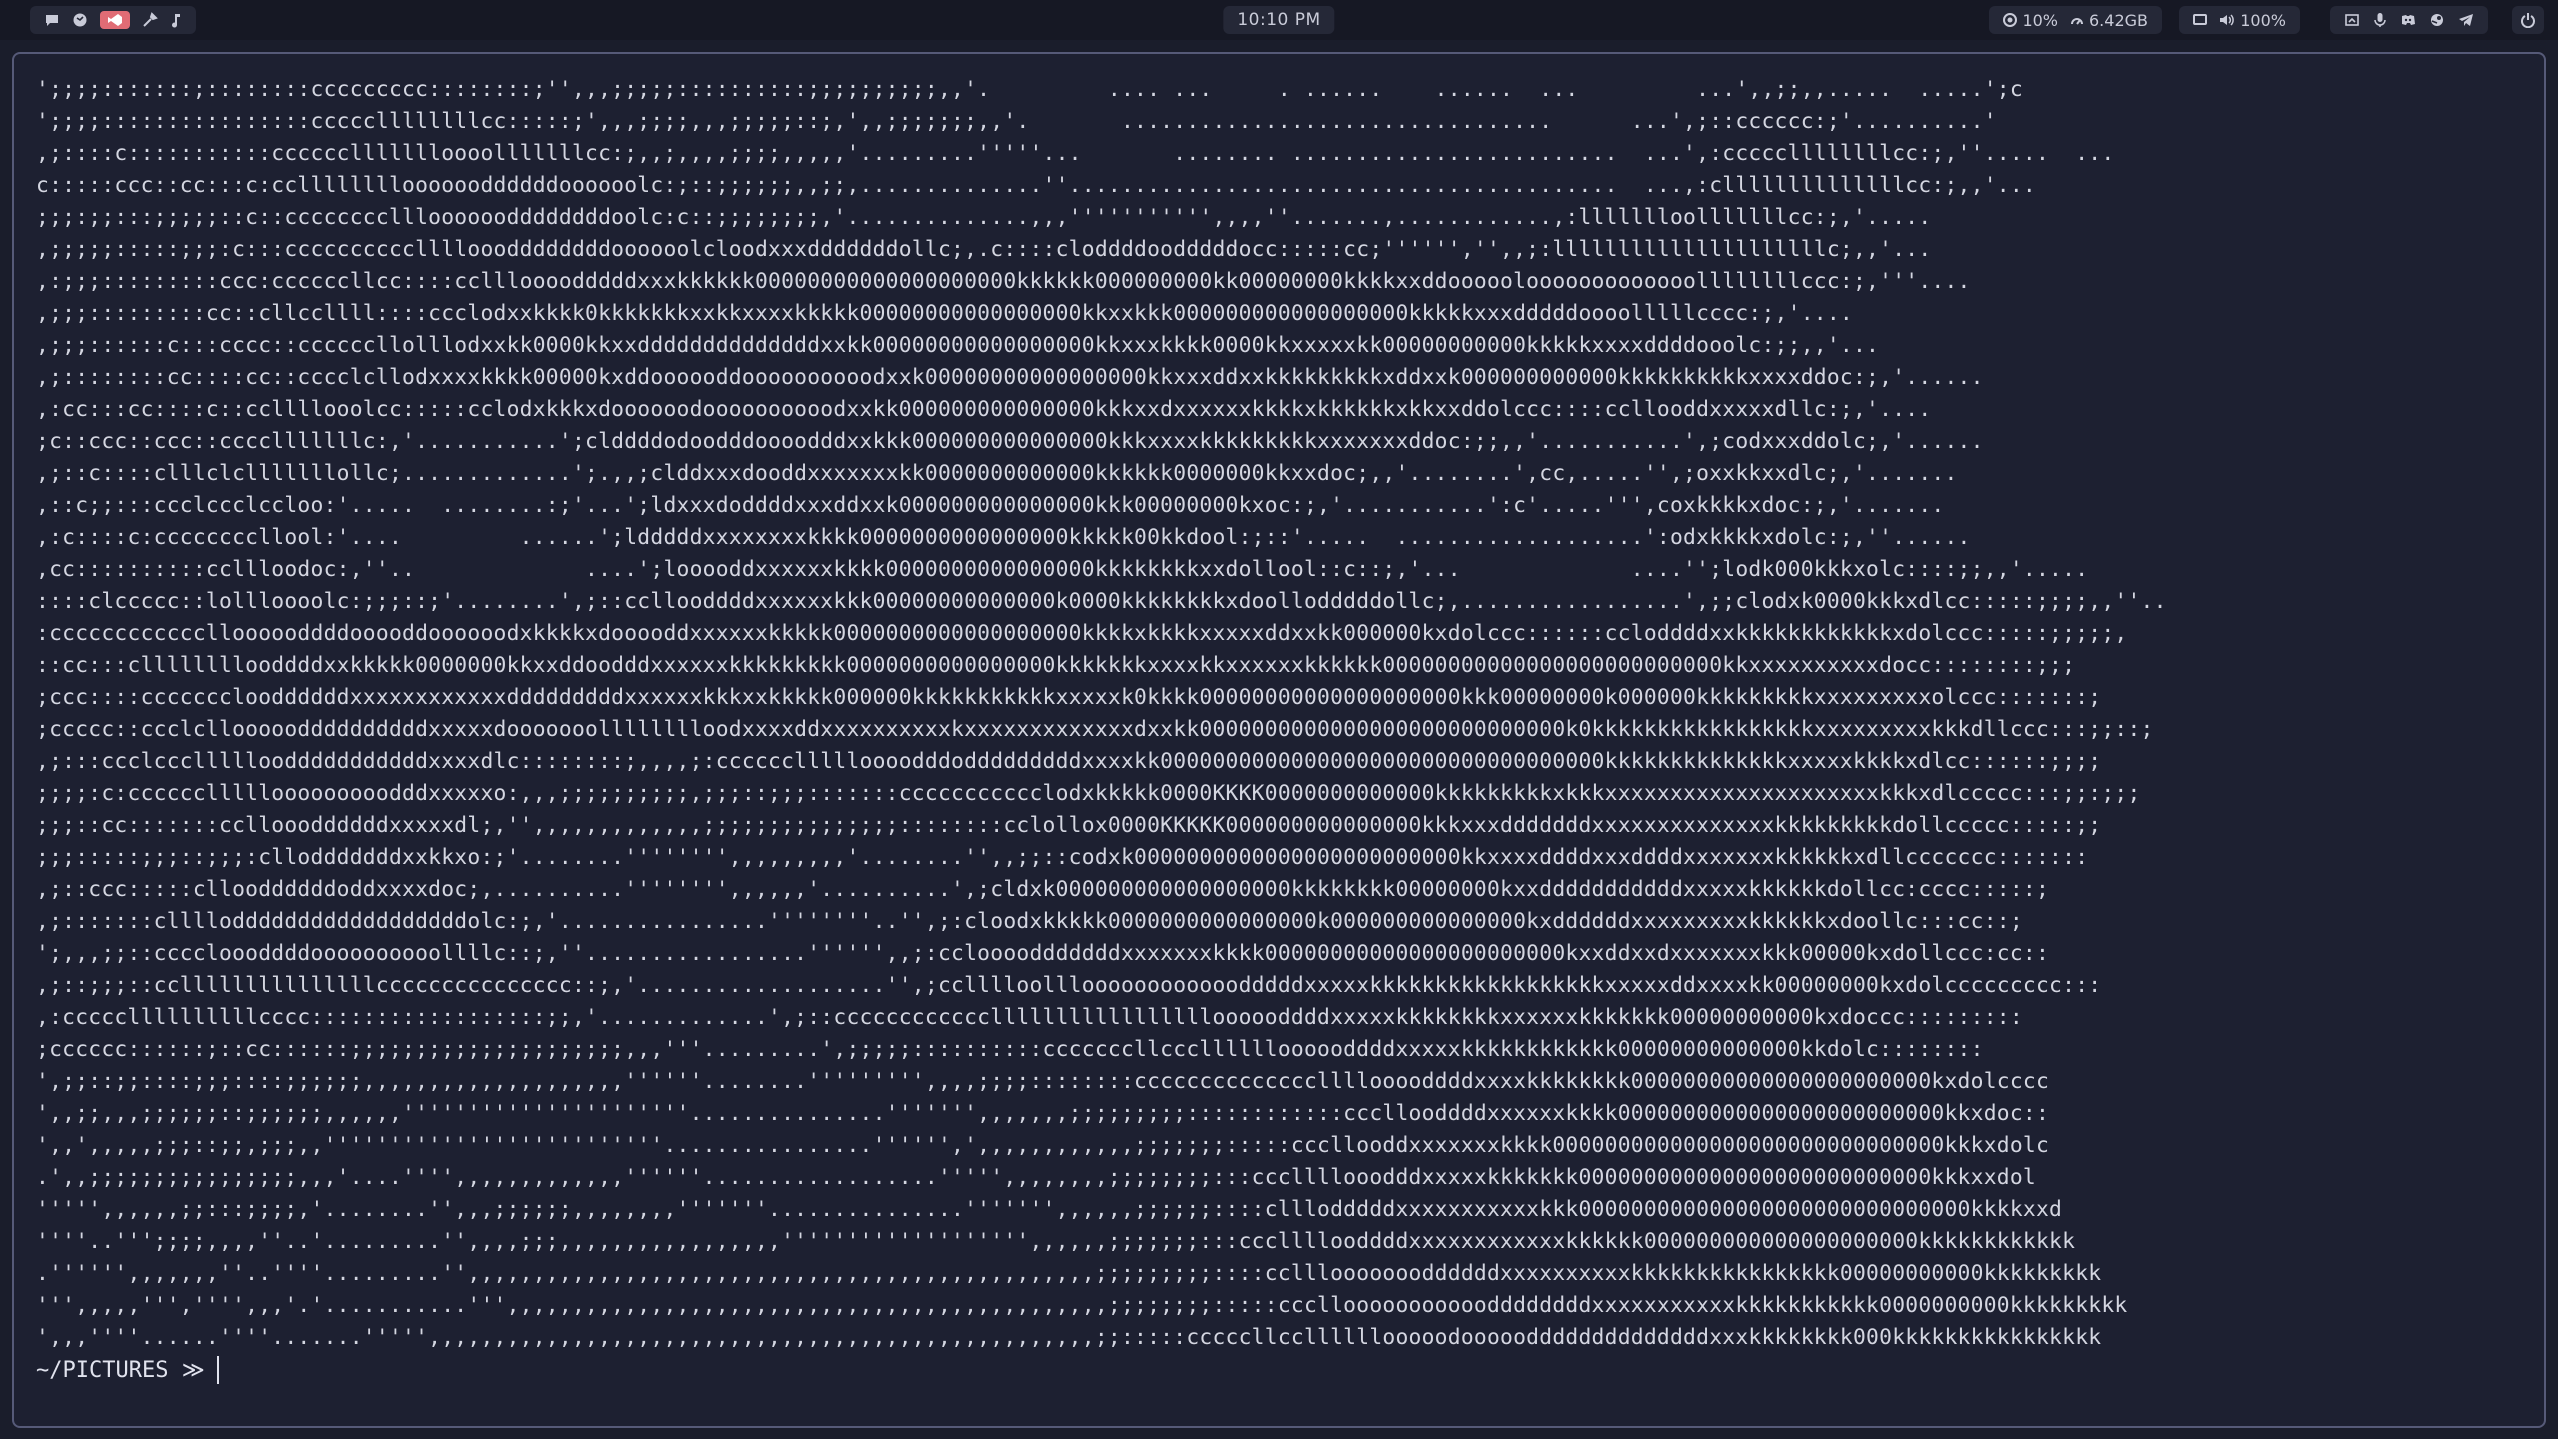  I want to click on microphone-icon, so click(2380, 20).